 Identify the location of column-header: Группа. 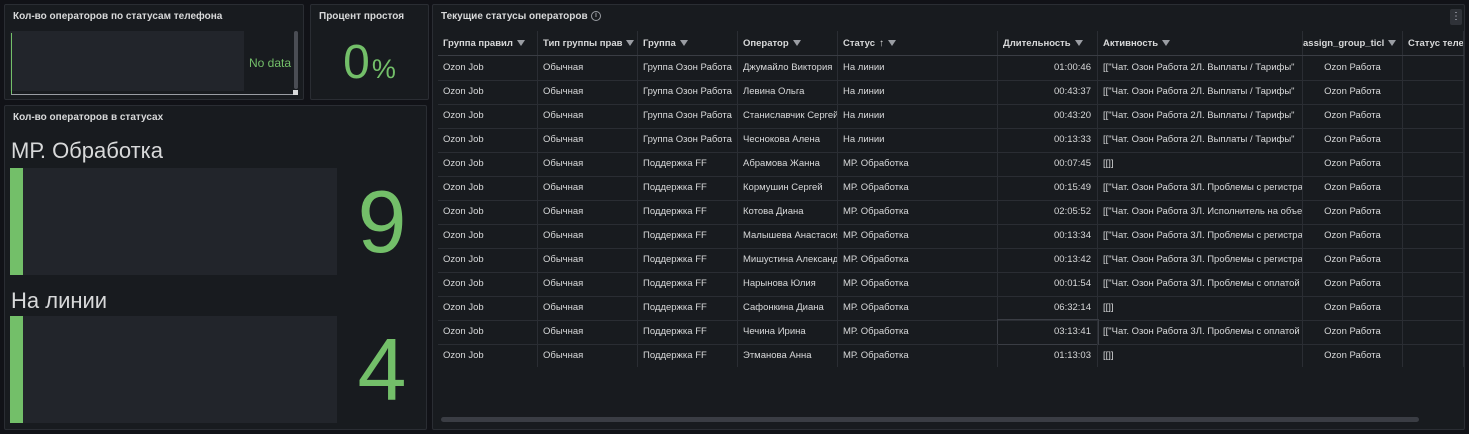
(688, 43).